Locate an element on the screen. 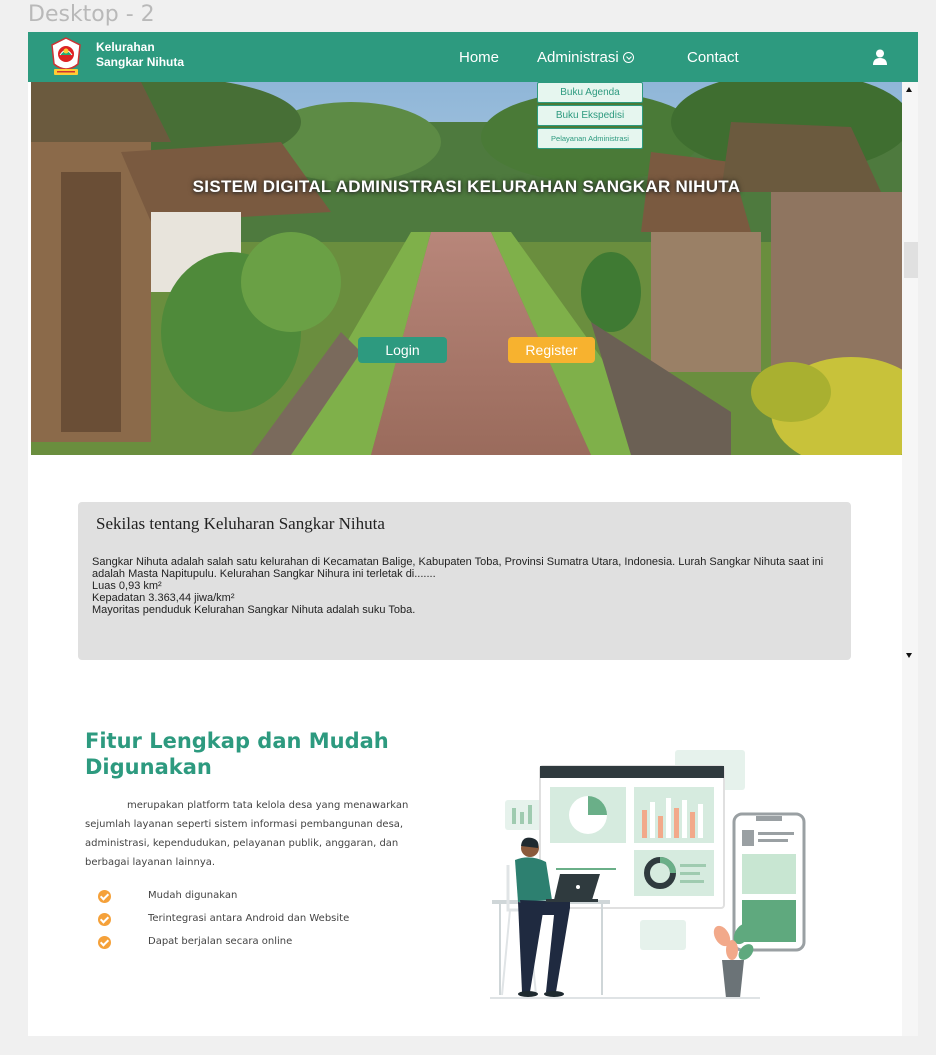 Image resolution: width=936 pixels, height=1055 pixels. nav-administrasi: Administrasi is located at coordinates (585, 57).